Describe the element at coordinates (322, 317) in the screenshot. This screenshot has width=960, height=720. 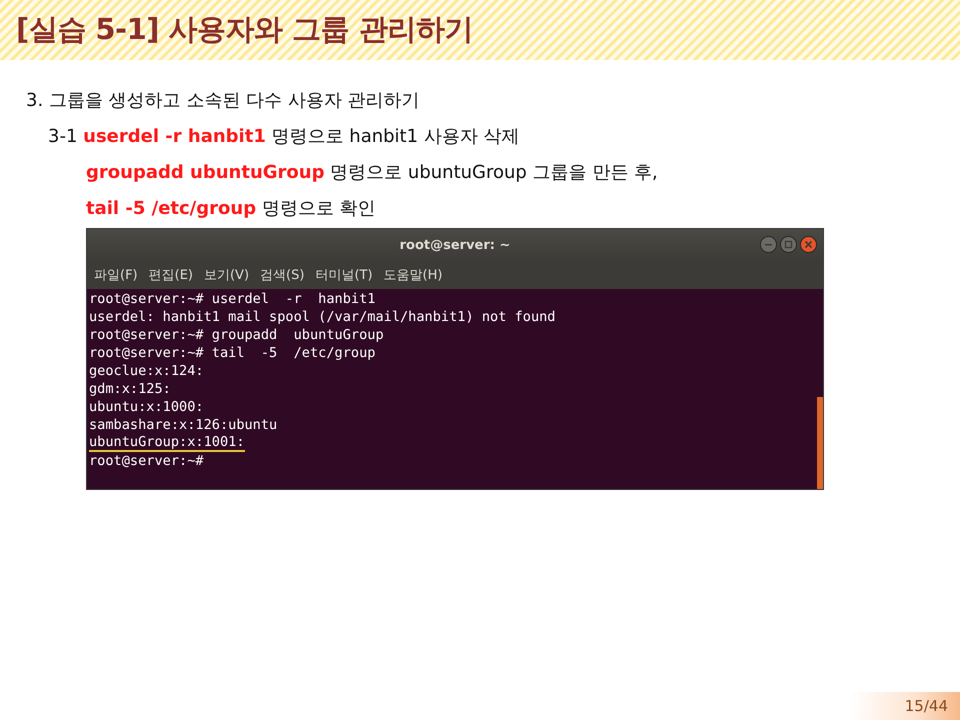
I see `terminal-line: userdel: hanbit1 mail spool (/var/mail/hanbit1) not found` at that location.